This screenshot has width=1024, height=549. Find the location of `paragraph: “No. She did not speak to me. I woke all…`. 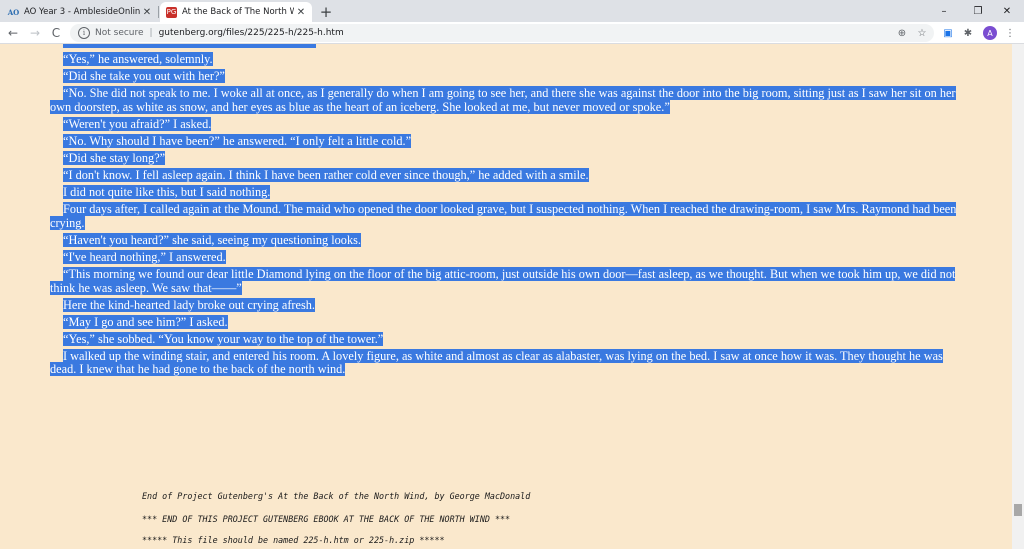

paragraph: “No. She did not speak to me. I woke all… is located at coordinates (503, 100).